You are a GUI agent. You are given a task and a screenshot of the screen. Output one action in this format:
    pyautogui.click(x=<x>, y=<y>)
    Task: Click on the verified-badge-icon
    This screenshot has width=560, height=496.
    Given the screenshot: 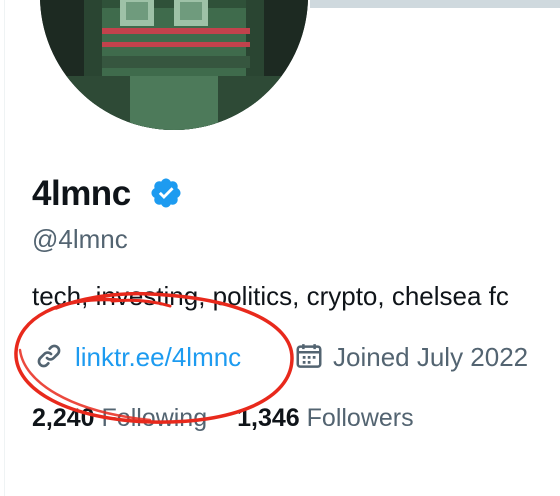 What is the action you would take?
    pyautogui.click(x=166, y=193)
    